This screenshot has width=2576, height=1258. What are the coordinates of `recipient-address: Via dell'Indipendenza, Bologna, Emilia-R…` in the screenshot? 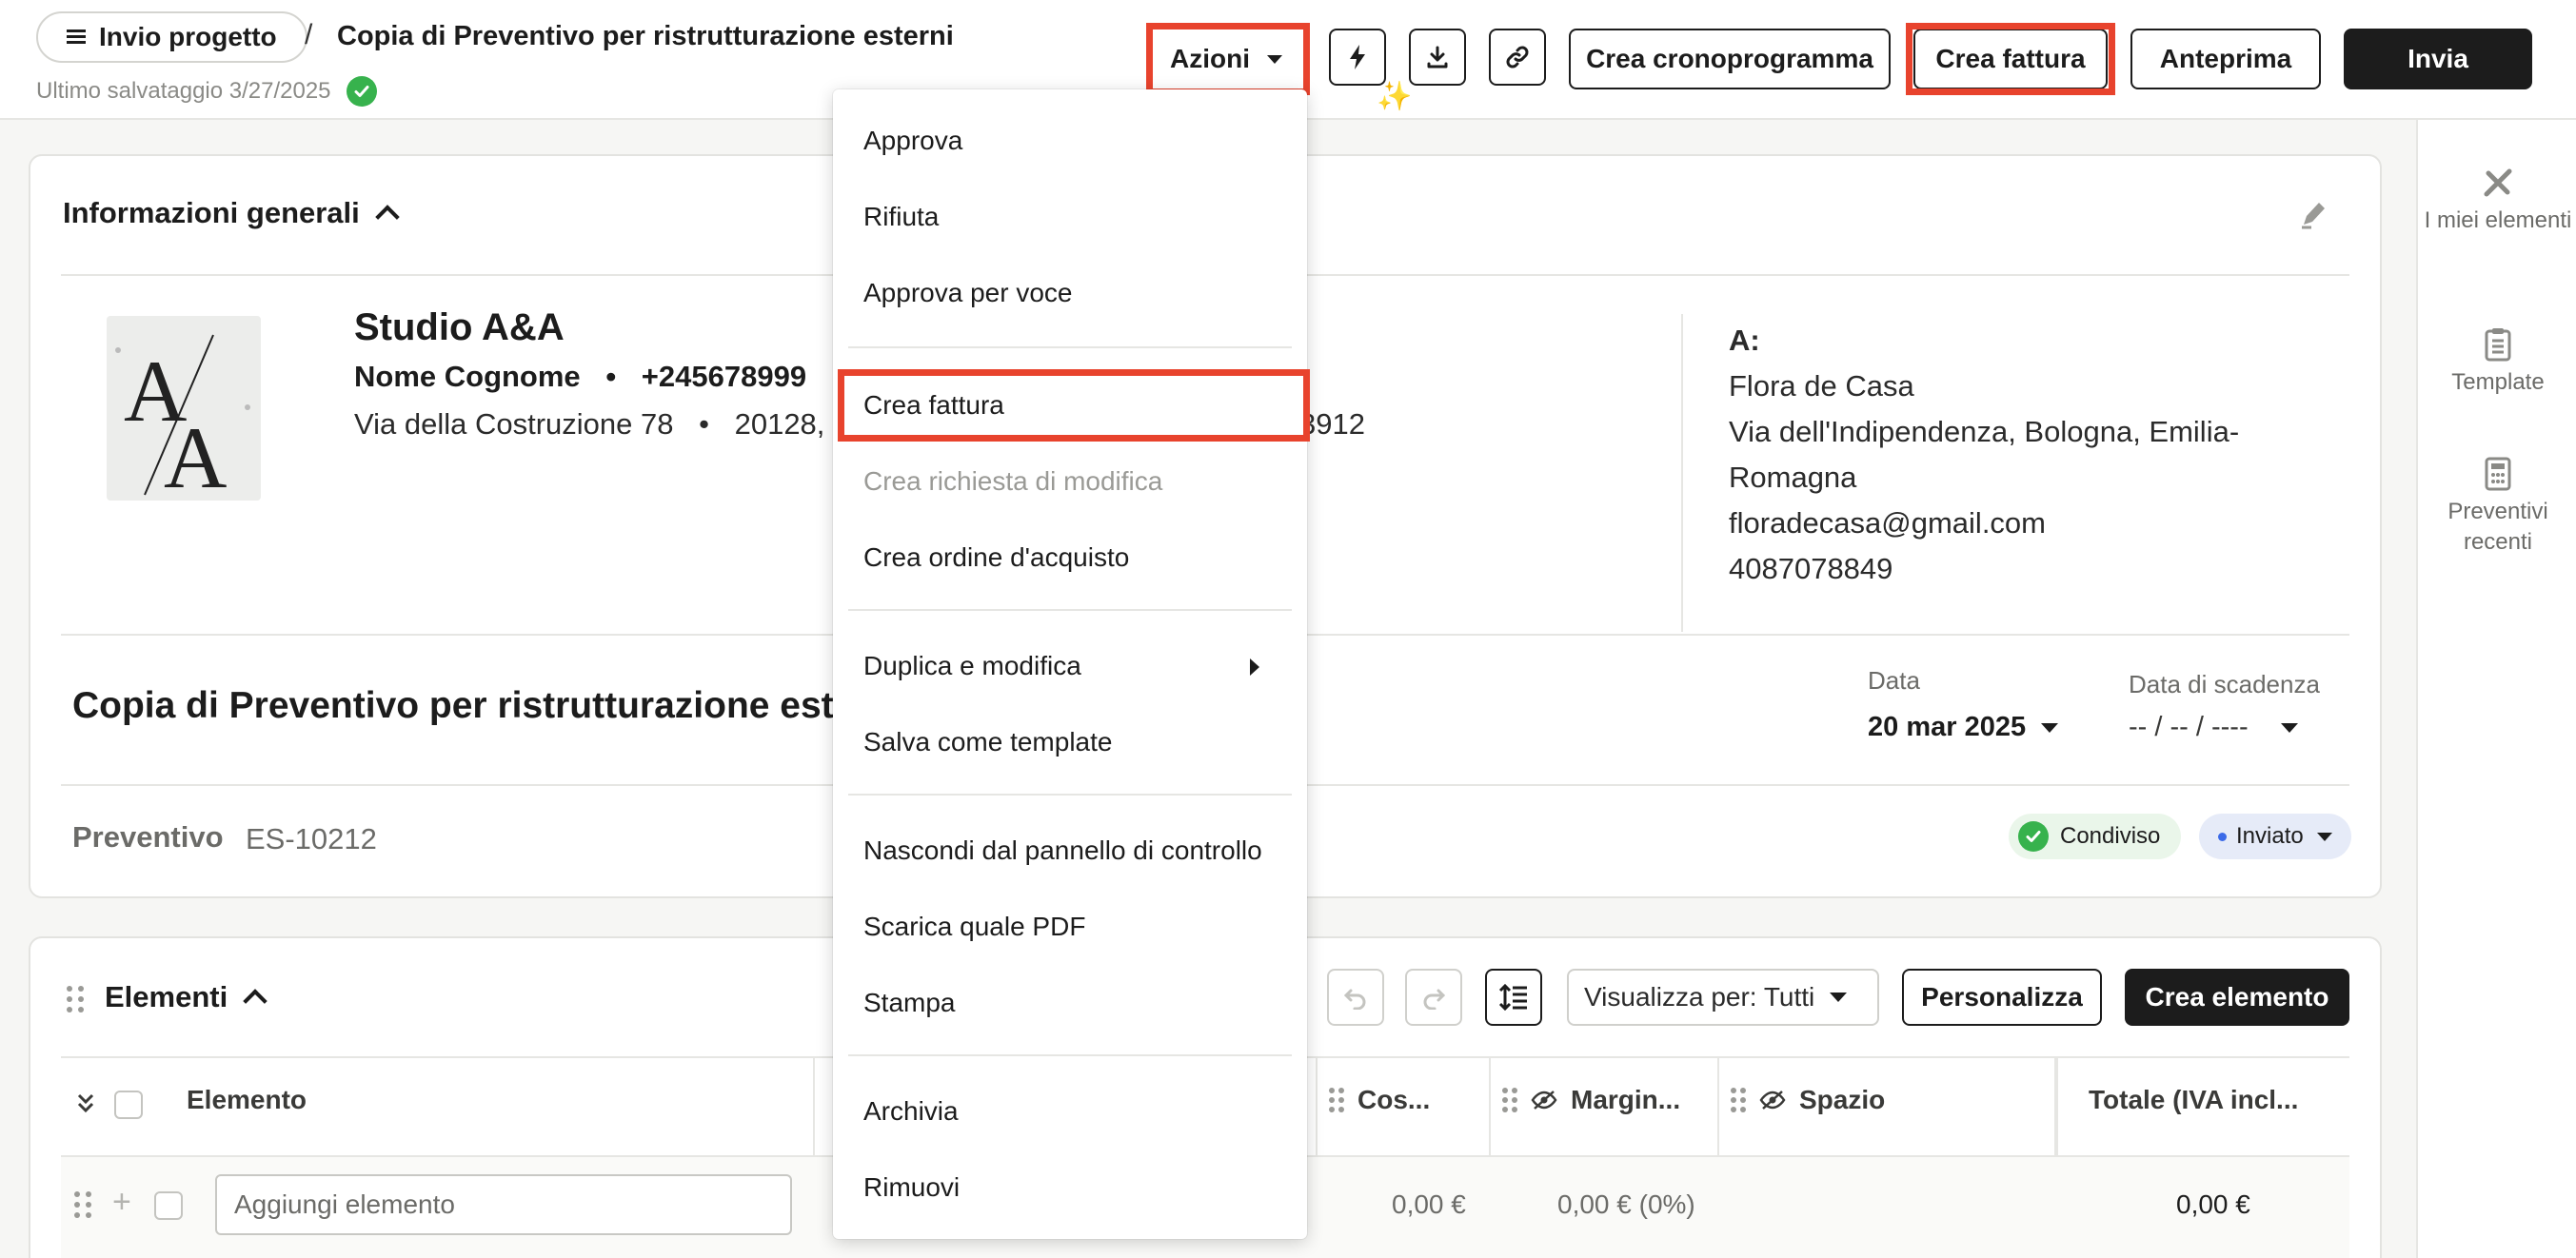 It's located at (1985, 455).